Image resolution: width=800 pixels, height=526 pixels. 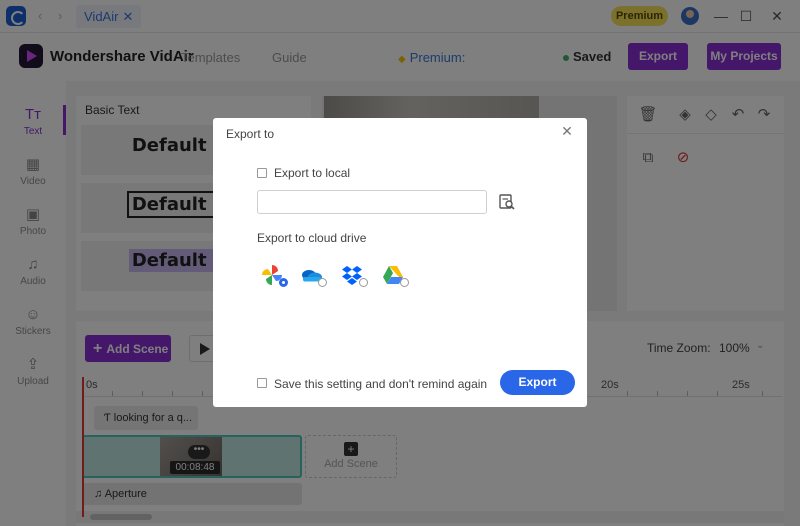 I want to click on google-photos-radio, so click(x=283, y=282).